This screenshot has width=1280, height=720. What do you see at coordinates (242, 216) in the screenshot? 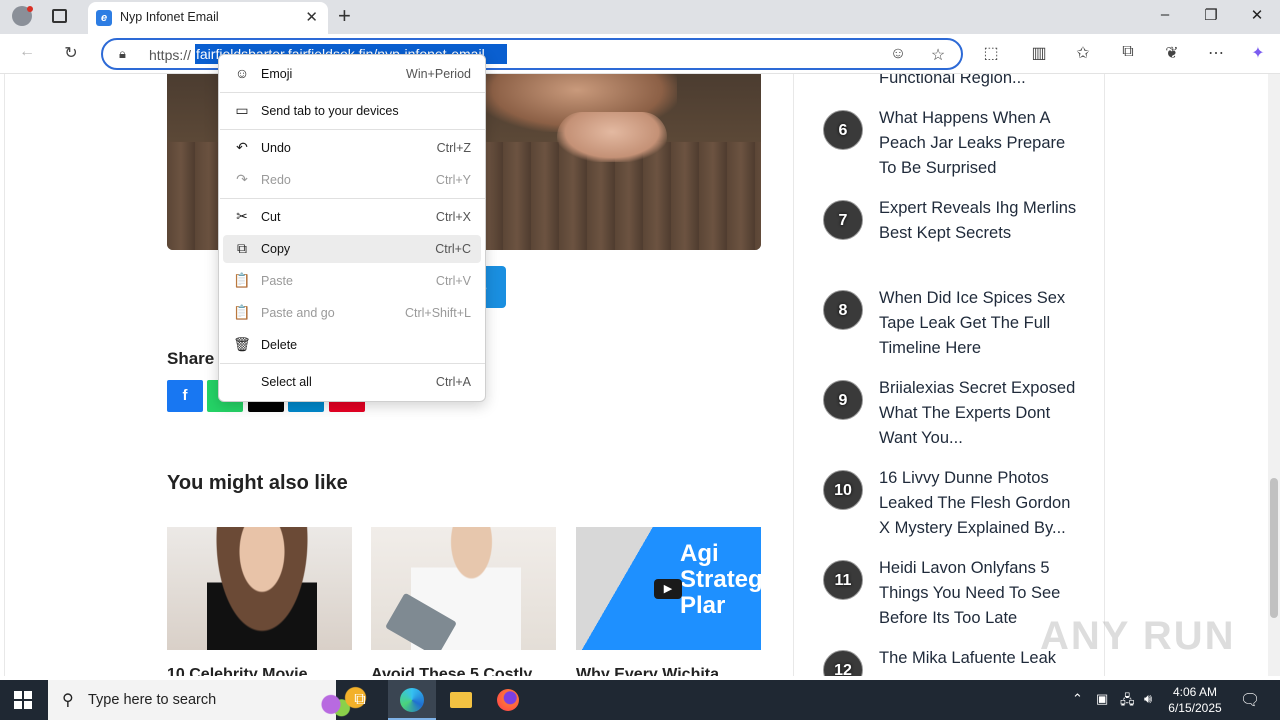
I see `cut-icon: ✂` at bounding box center [242, 216].